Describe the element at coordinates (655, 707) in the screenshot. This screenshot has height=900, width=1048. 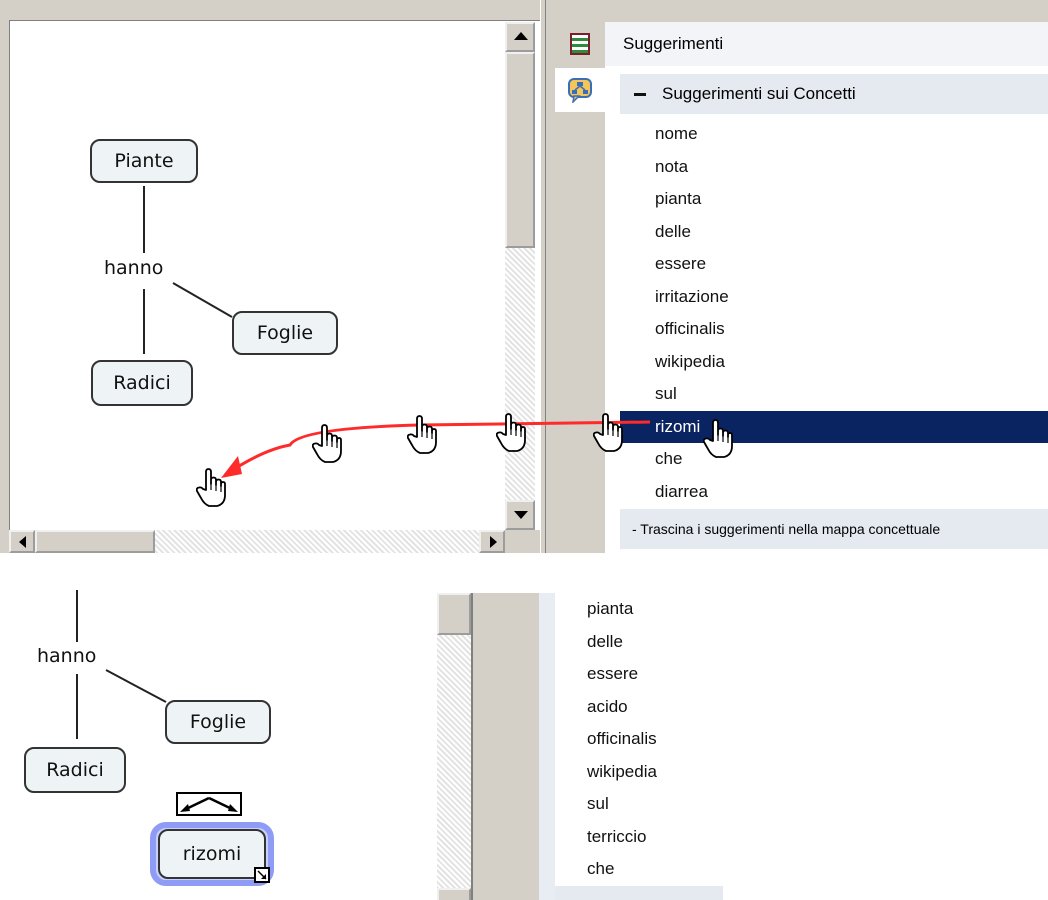
I see `suggestion-item: acido` at that location.